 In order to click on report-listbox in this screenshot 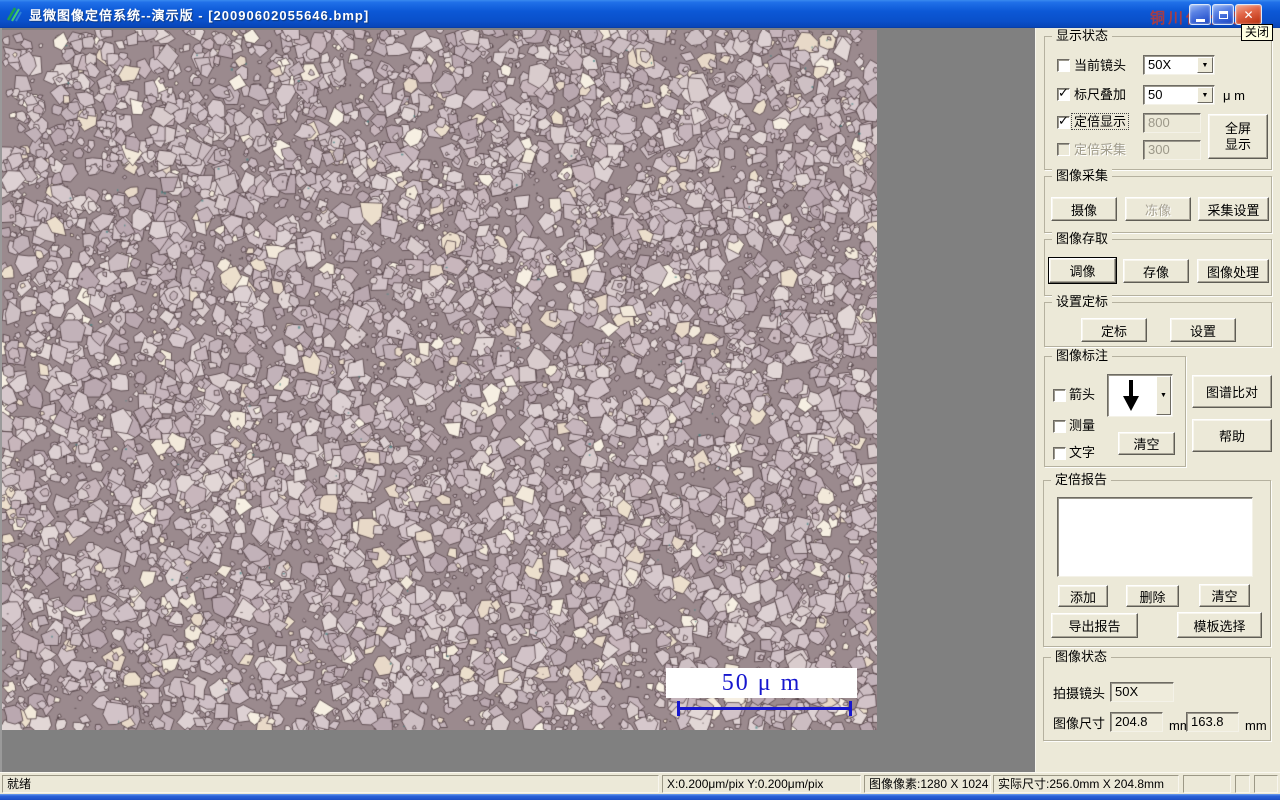, I will do `click(1155, 537)`.